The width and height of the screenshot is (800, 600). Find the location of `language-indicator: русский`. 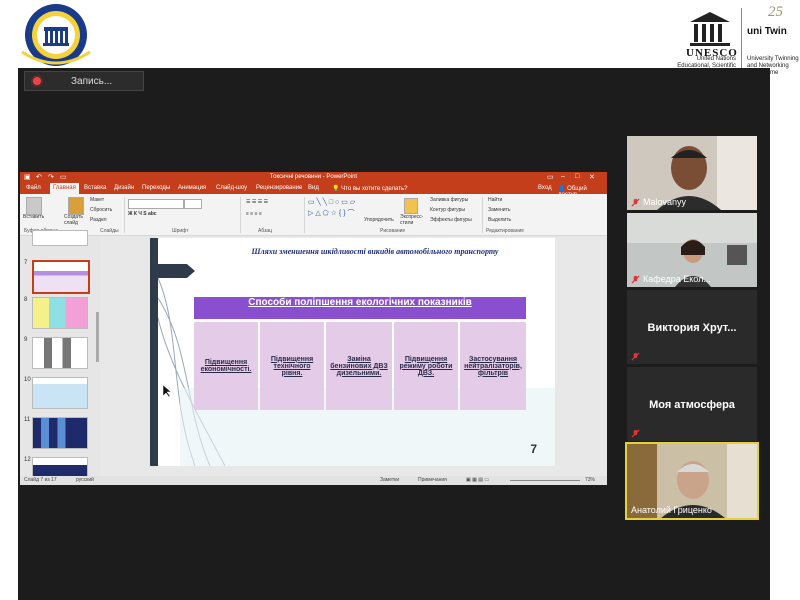

language-indicator: русский is located at coordinates (85, 480).